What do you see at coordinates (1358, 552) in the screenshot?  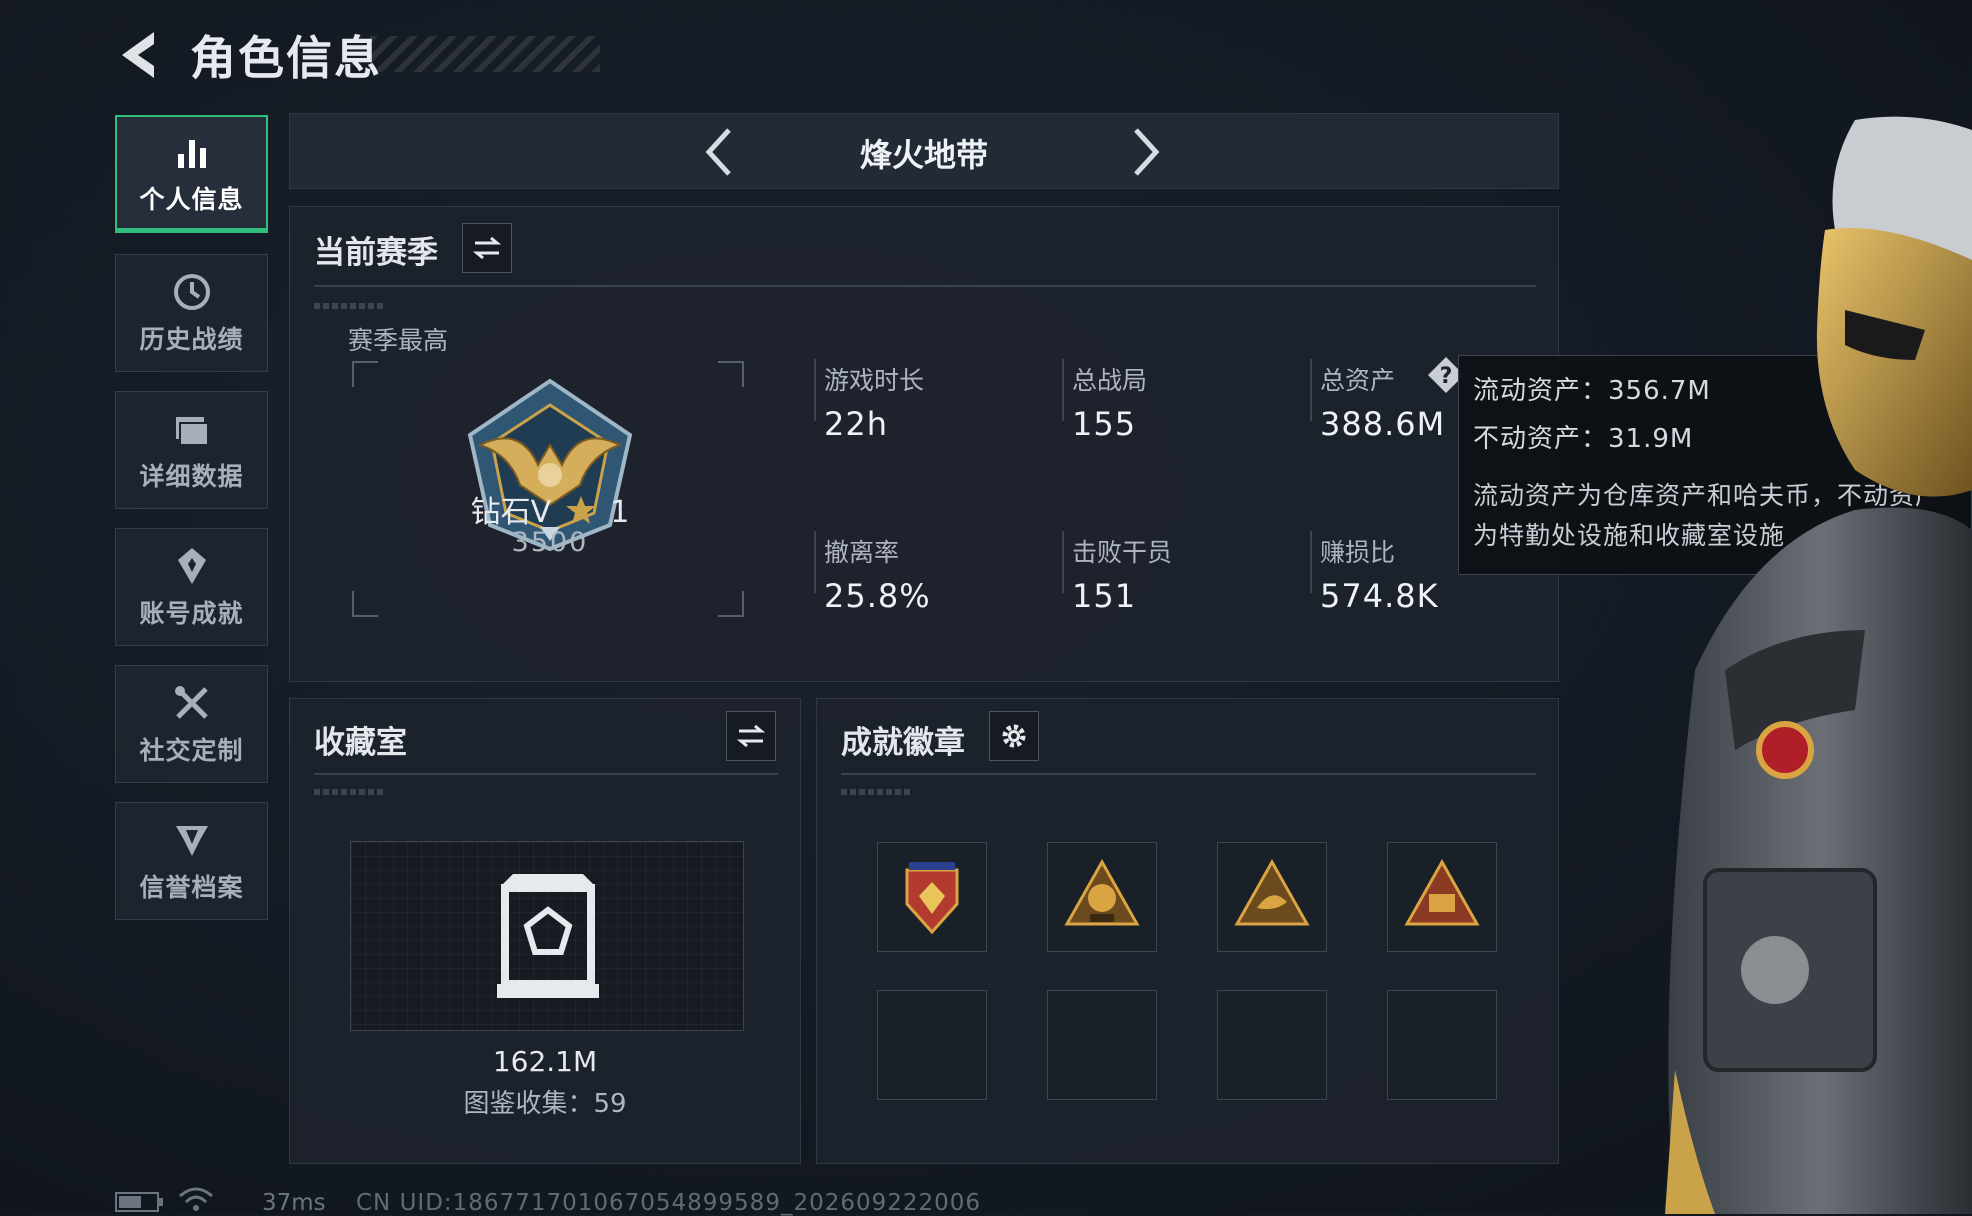 I see `stat-label-profit-ratio: 赚损比` at bounding box center [1358, 552].